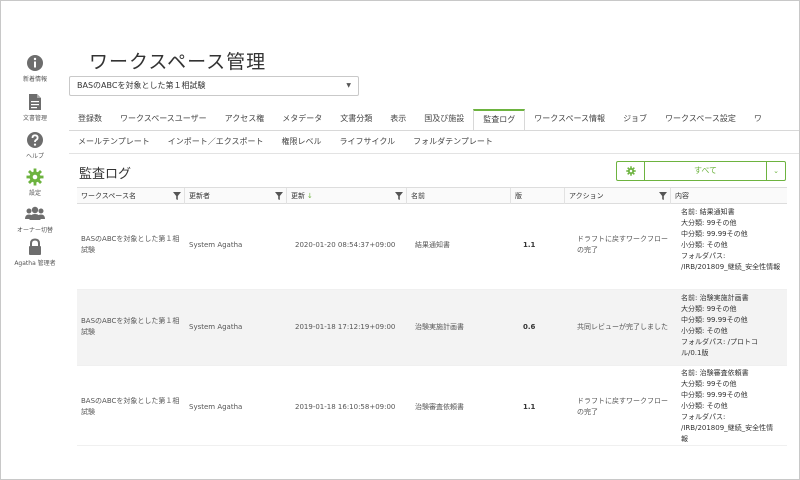 This screenshot has width=800, height=480. I want to click on cell-name: 治験実施計画書, so click(439, 327).